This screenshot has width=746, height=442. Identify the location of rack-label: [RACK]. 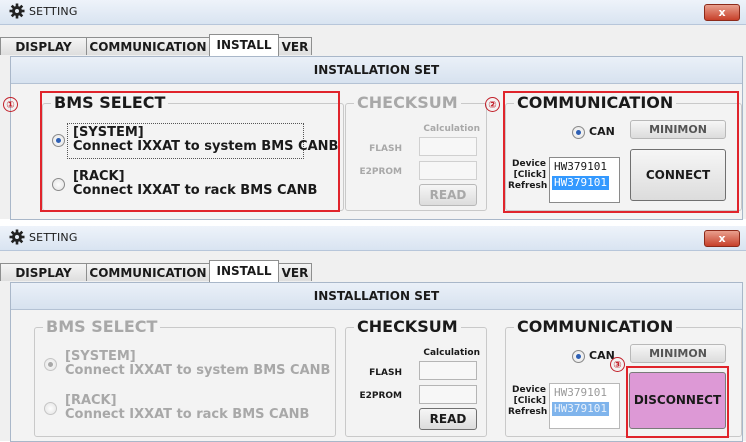
(91, 400).